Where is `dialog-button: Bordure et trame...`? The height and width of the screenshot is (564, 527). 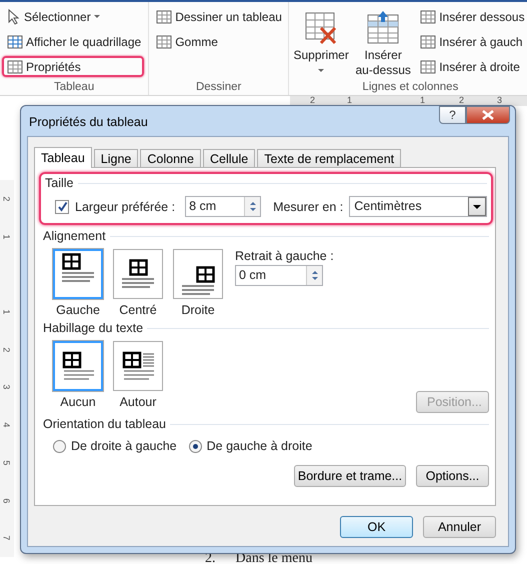
dialog-button: Bordure et trame... is located at coordinates (350, 476).